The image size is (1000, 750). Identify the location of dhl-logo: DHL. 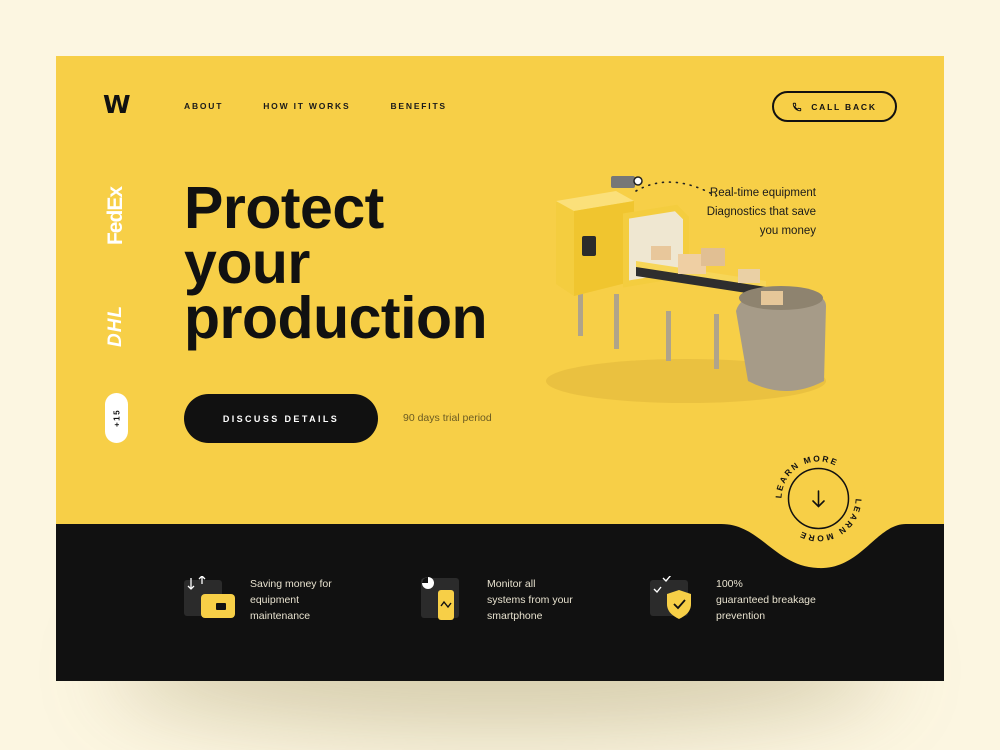
(116, 326).